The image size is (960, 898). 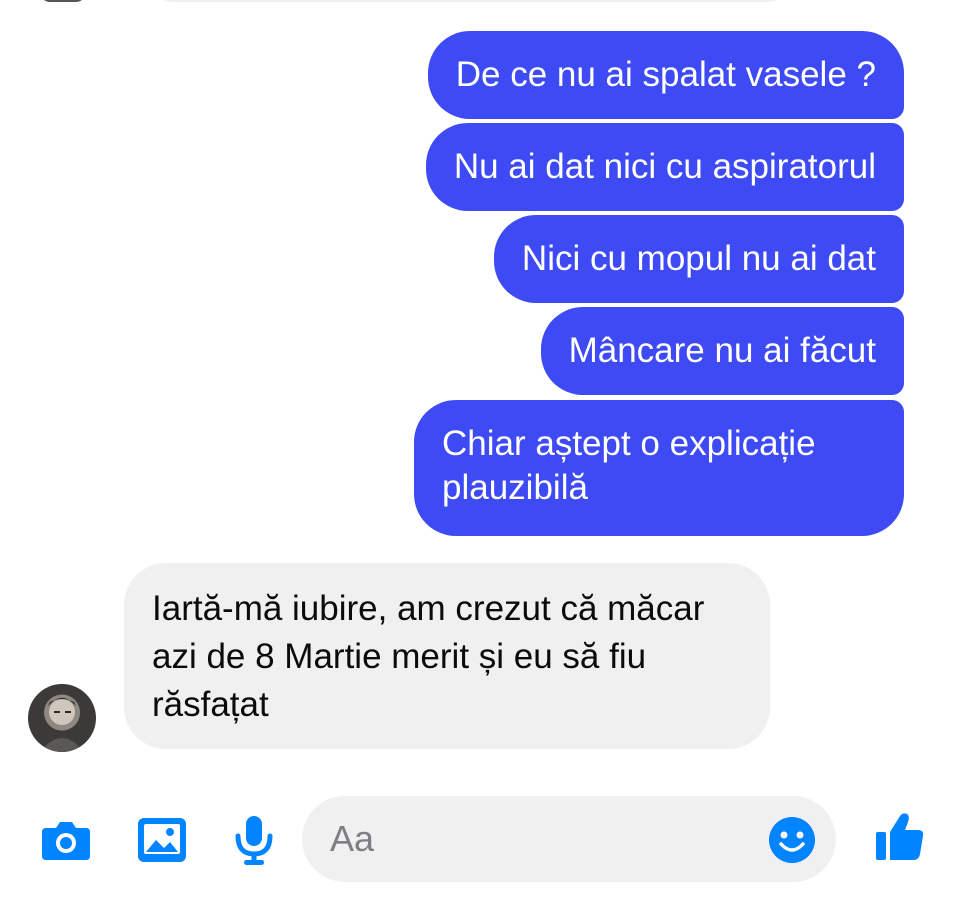 What do you see at coordinates (66, 840) in the screenshot?
I see `camera-icon` at bounding box center [66, 840].